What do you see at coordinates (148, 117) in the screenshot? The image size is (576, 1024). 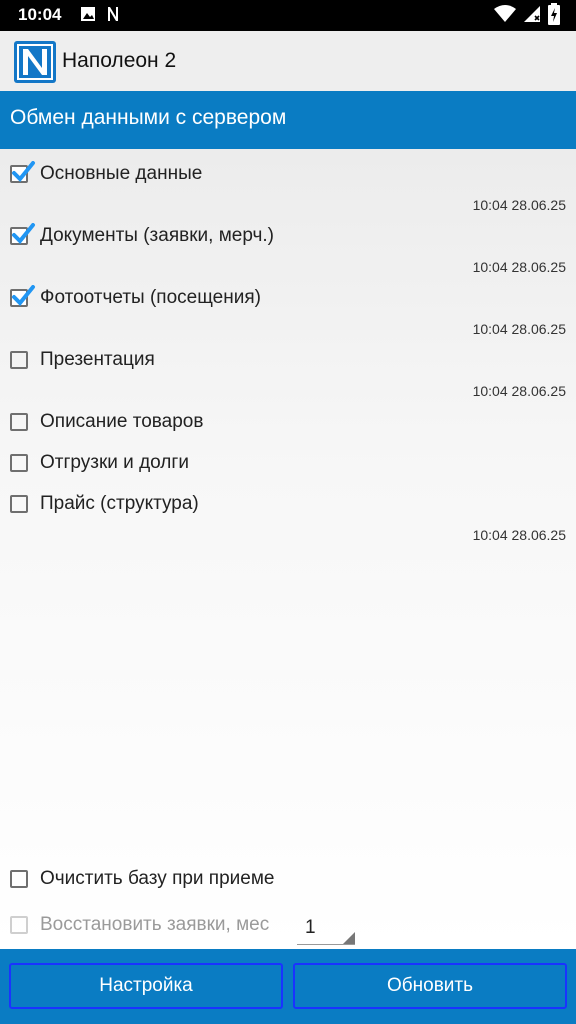 I see `page-title: Обмен данными с сервером` at bounding box center [148, 117].